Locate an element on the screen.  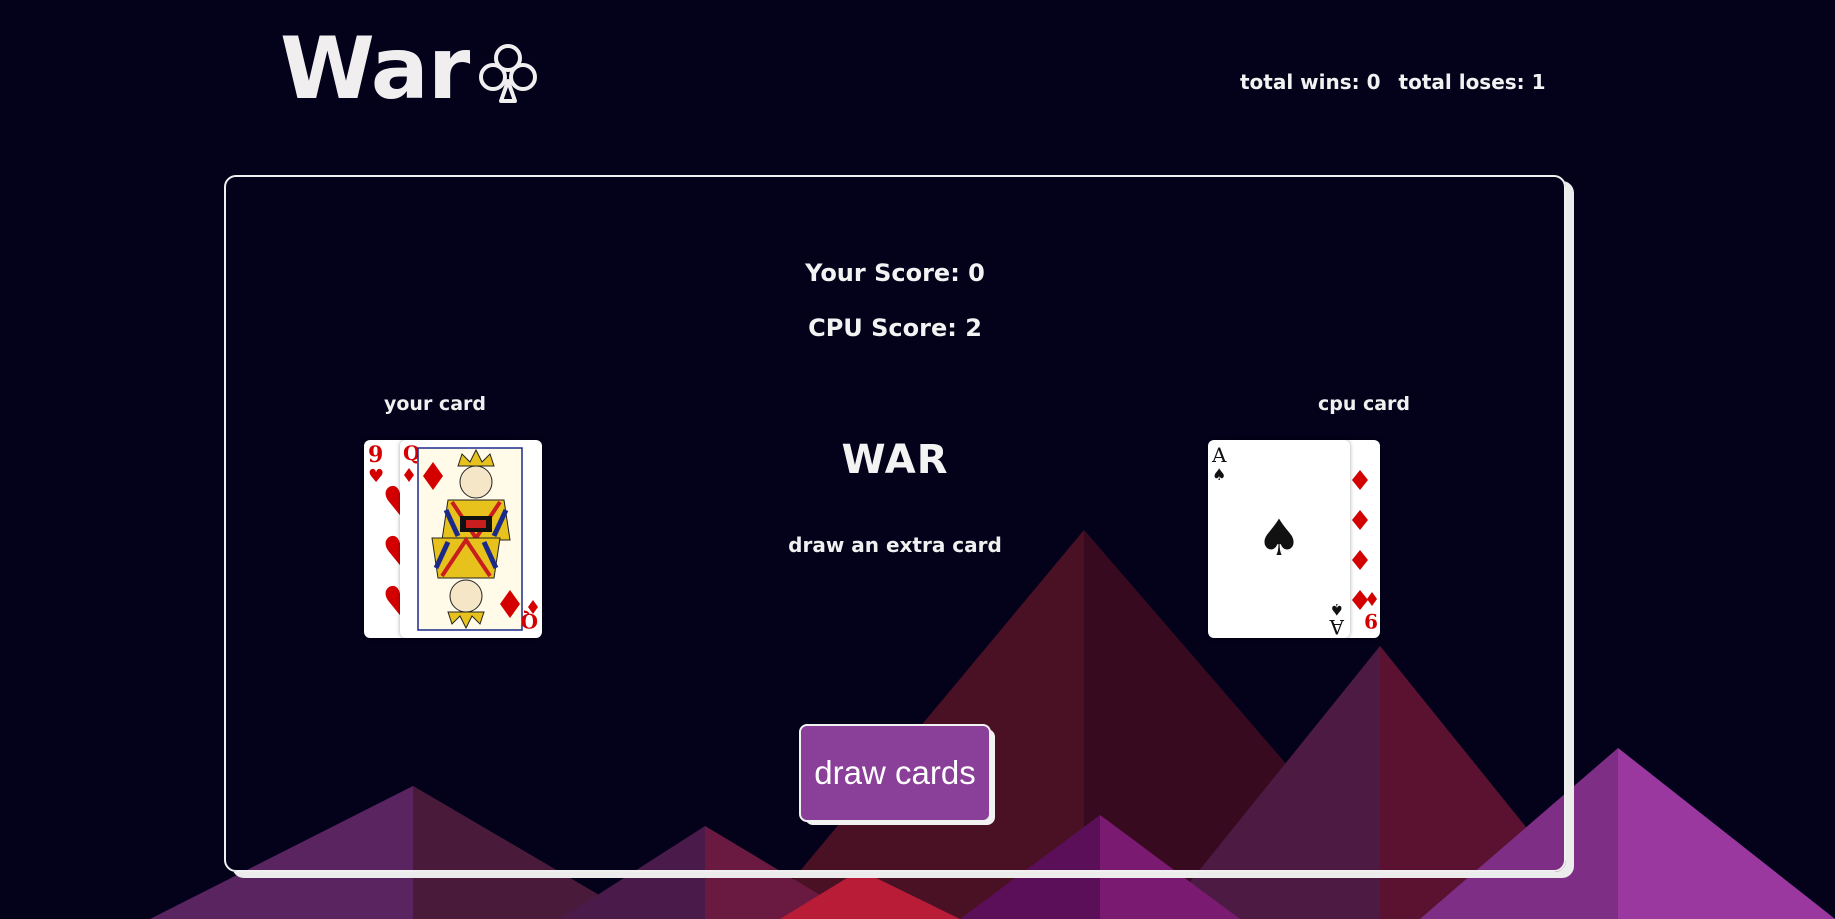
app-title: War is located at coordinates (375, 69).